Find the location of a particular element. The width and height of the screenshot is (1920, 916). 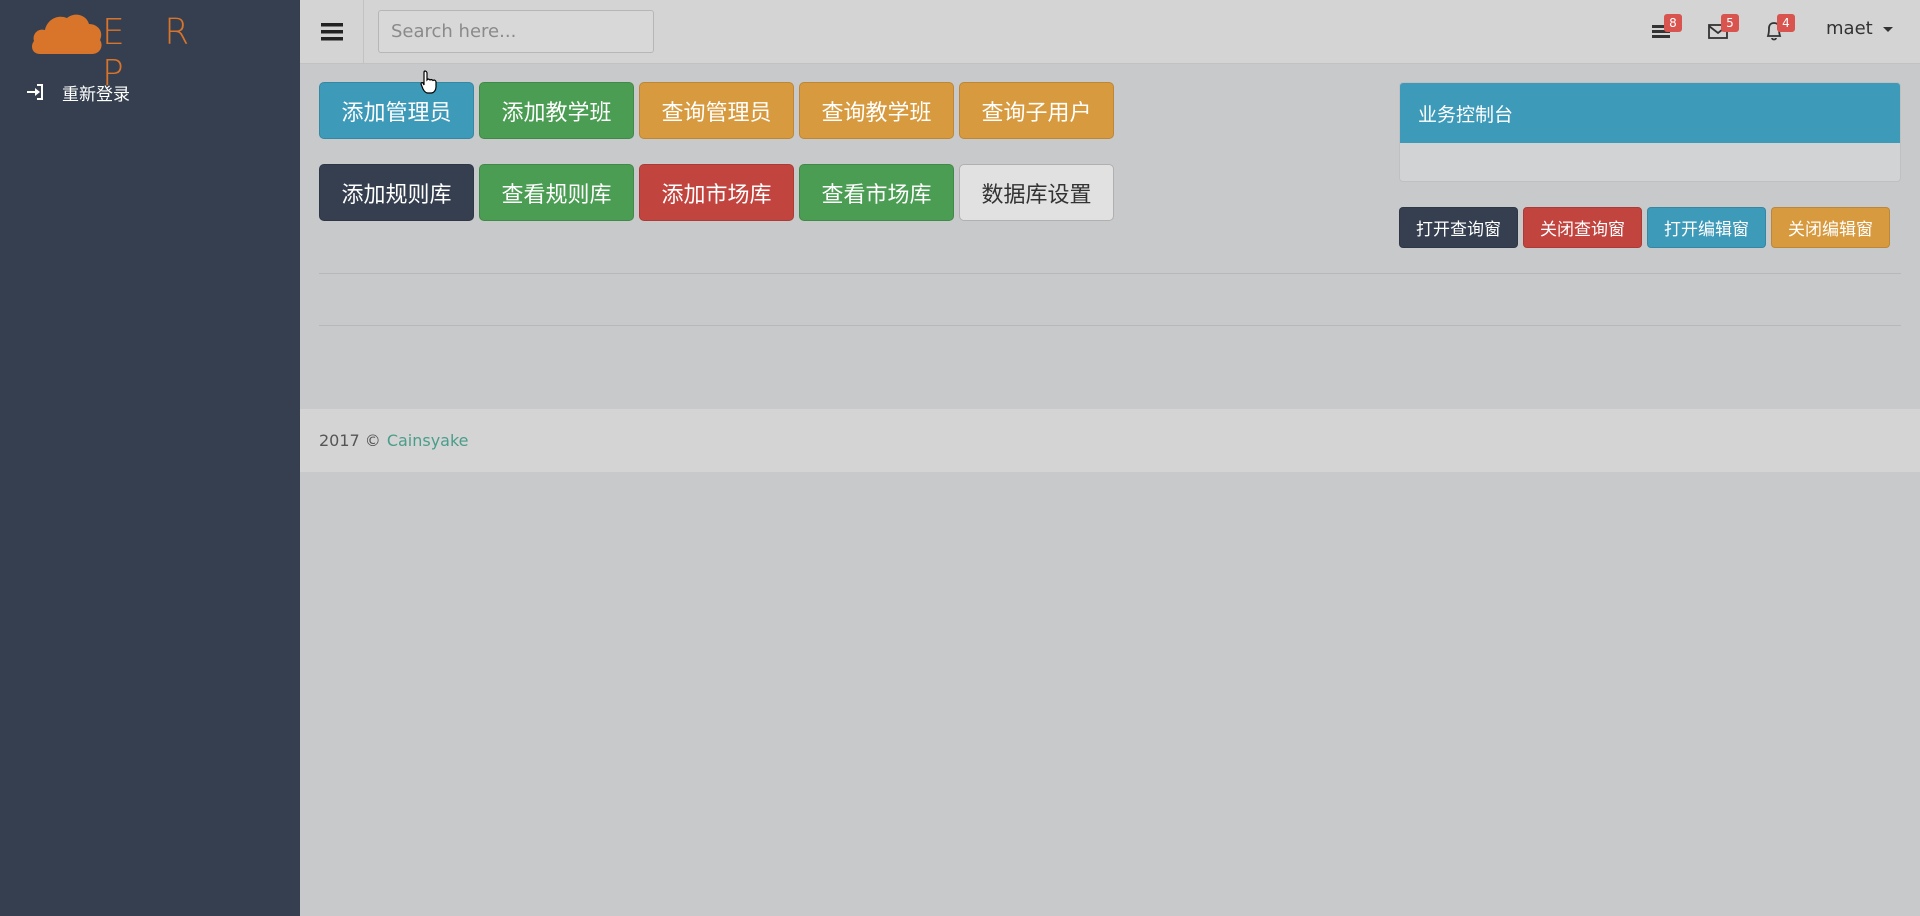

query-class-button: 查询教学班 is located at coordinates (876, 110).